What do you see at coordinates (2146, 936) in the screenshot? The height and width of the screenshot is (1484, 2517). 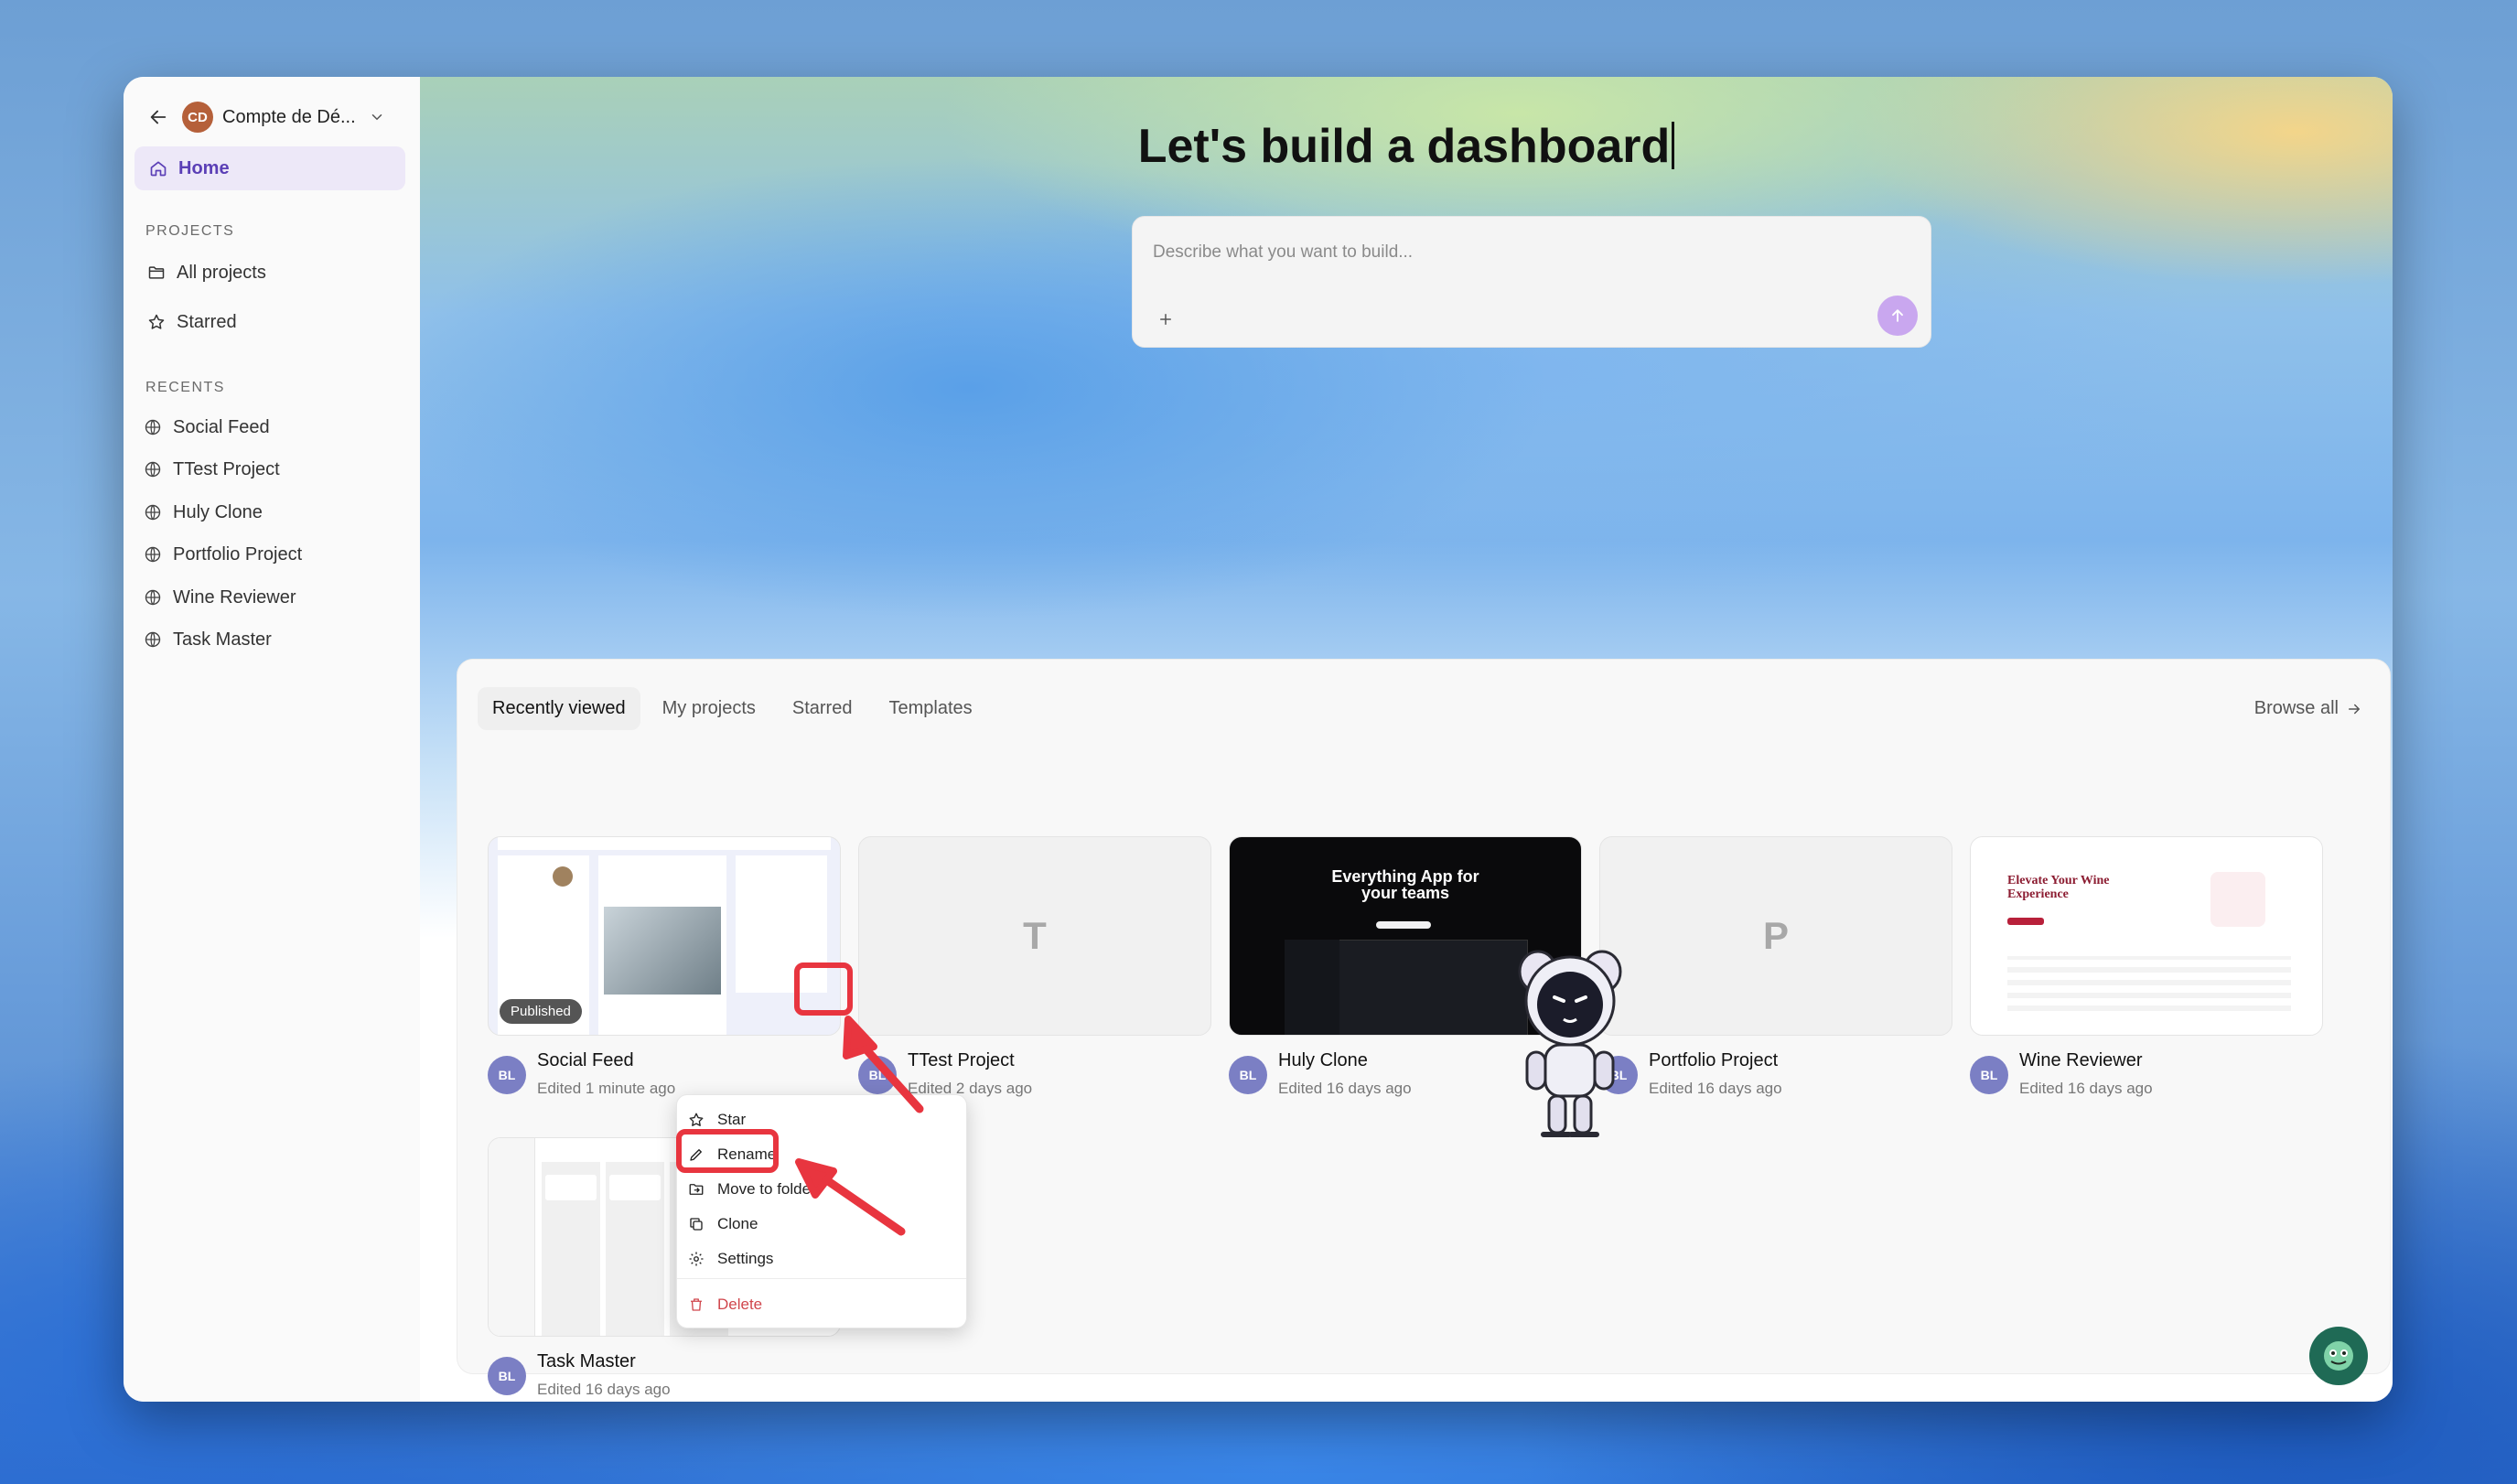 I see `project-thumbnail: Elevate Your Wine Experience` at bounding box center [2146, 936].